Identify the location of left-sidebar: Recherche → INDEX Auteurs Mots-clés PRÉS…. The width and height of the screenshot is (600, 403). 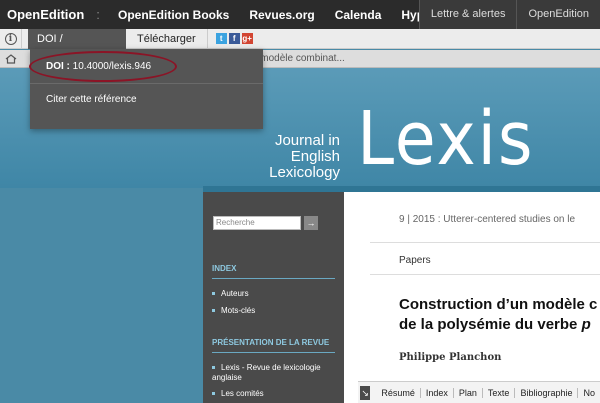
(273, 297).